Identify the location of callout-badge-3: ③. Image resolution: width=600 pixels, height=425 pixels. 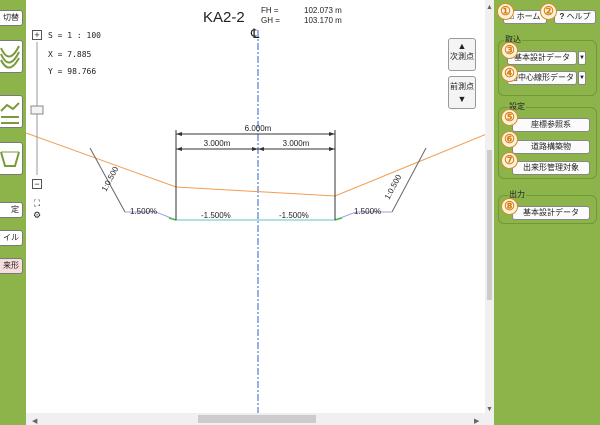
(509, 50).